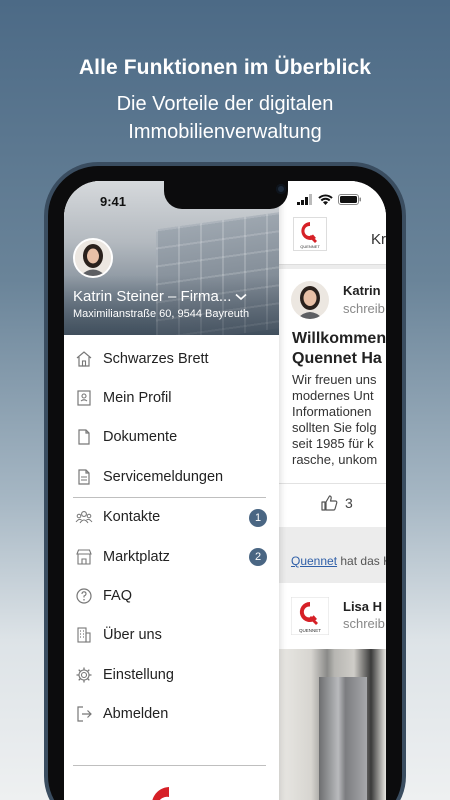 This screenshot has width=450, height=800. I want to click on menu-item-label: Marktplatz, so click(136, 556).